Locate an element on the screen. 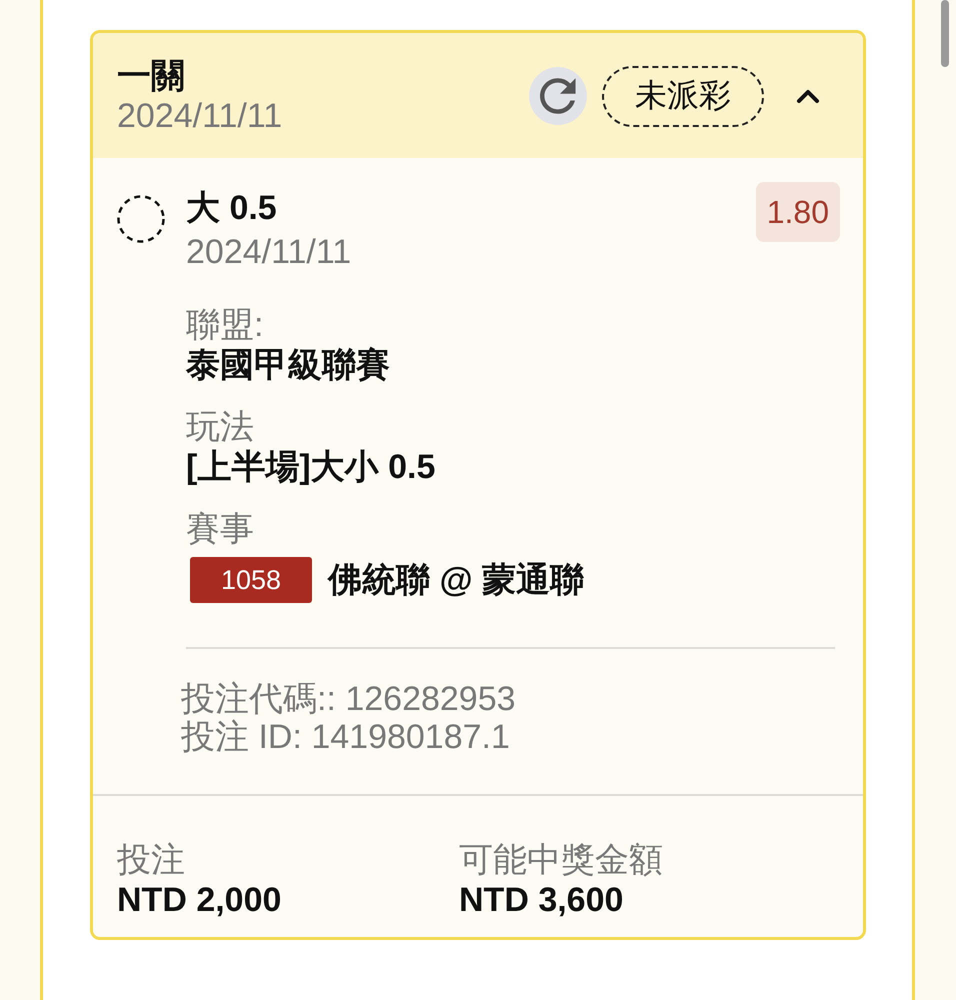  bet-reference: 投注 ID: 141980187.1 is located at coordinates (346, 737).